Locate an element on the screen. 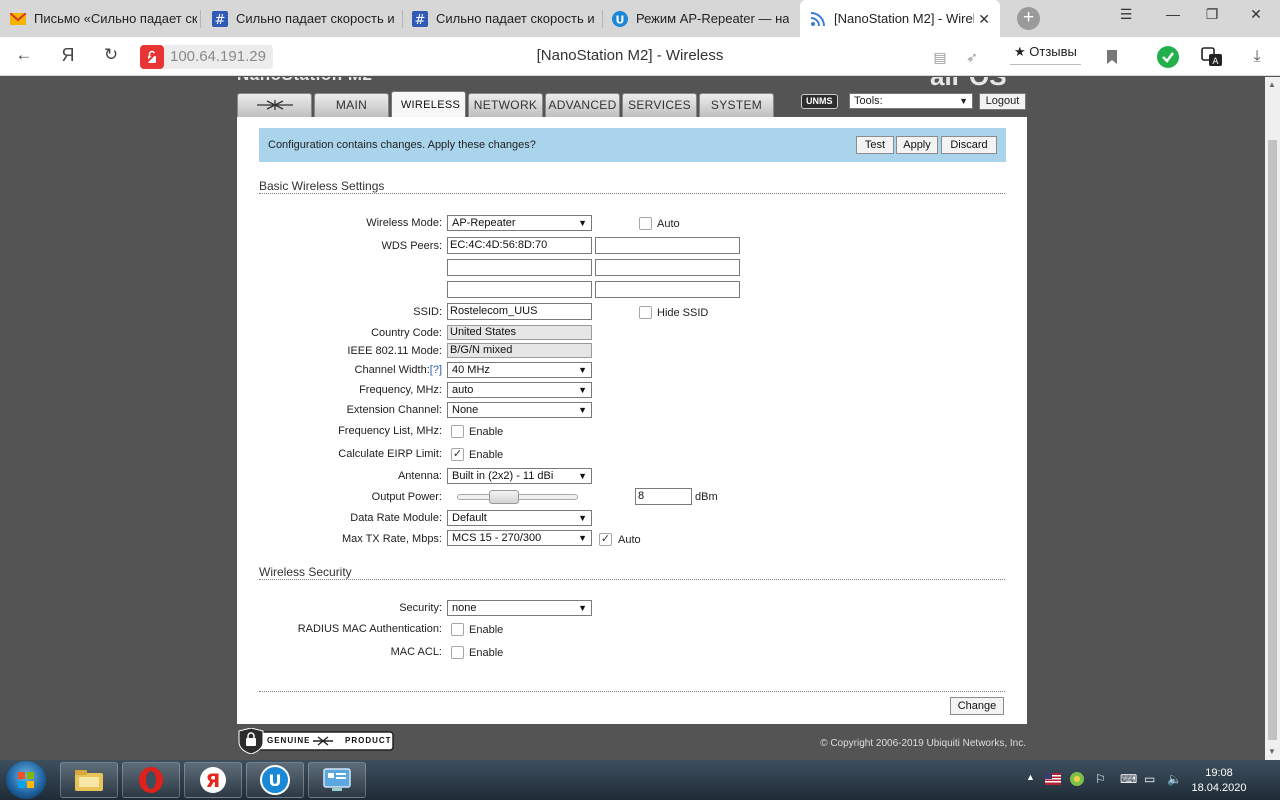 Image resolution: width=1280 pixels, height=800 pixels. extension-channel-label: Extension Channel: is located at coordinates (394, 410).